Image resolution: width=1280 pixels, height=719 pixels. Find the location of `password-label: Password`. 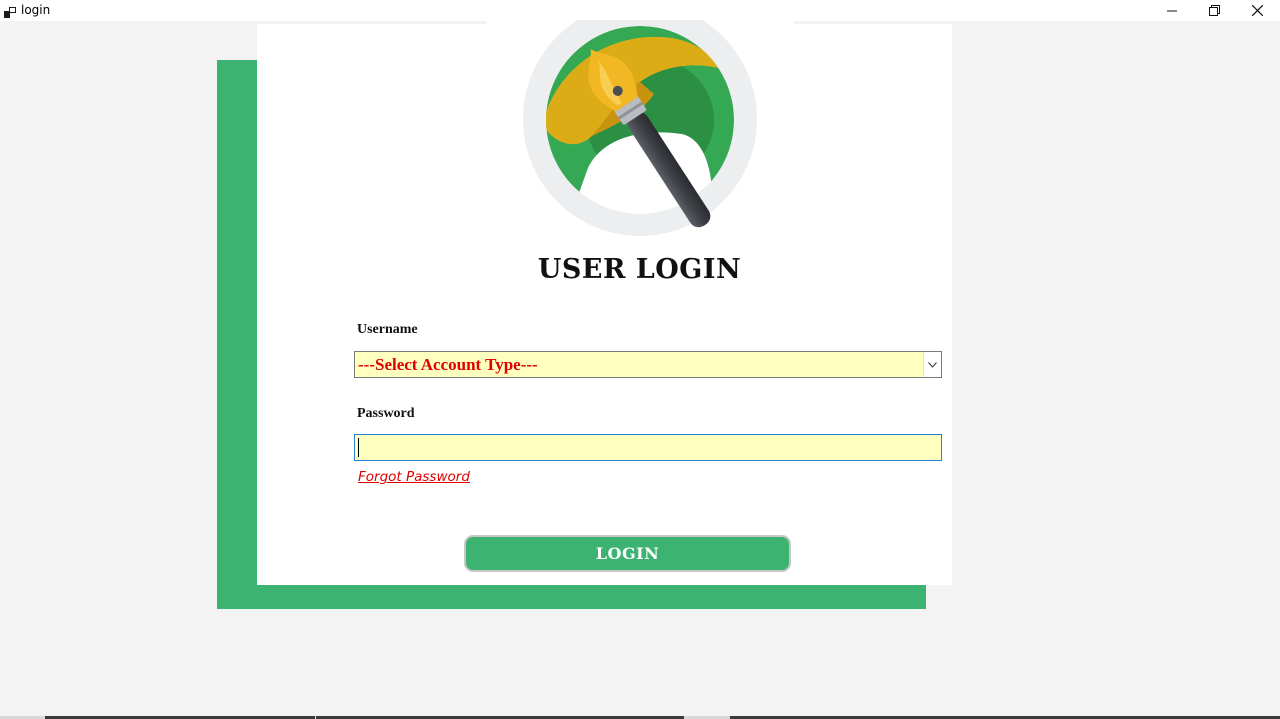

password-label: Password is located at coordinates (386, 413).